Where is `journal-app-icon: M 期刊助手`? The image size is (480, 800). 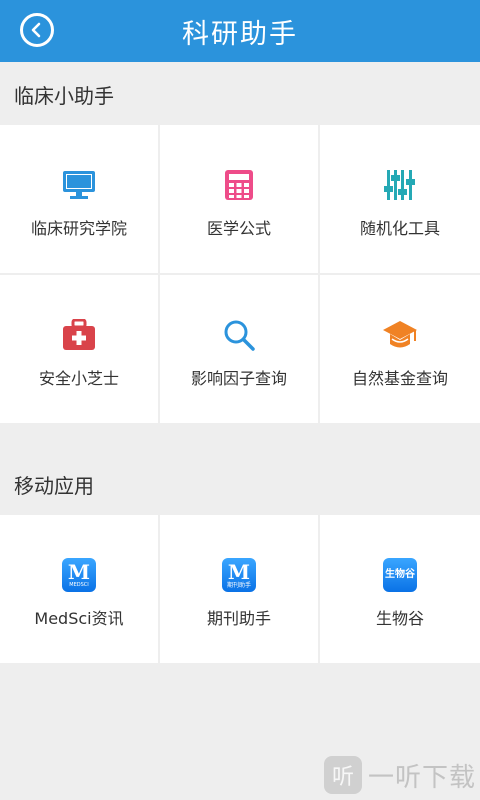 journal-app-icon: M 期刊助手 is located at coordinates (239, 575).